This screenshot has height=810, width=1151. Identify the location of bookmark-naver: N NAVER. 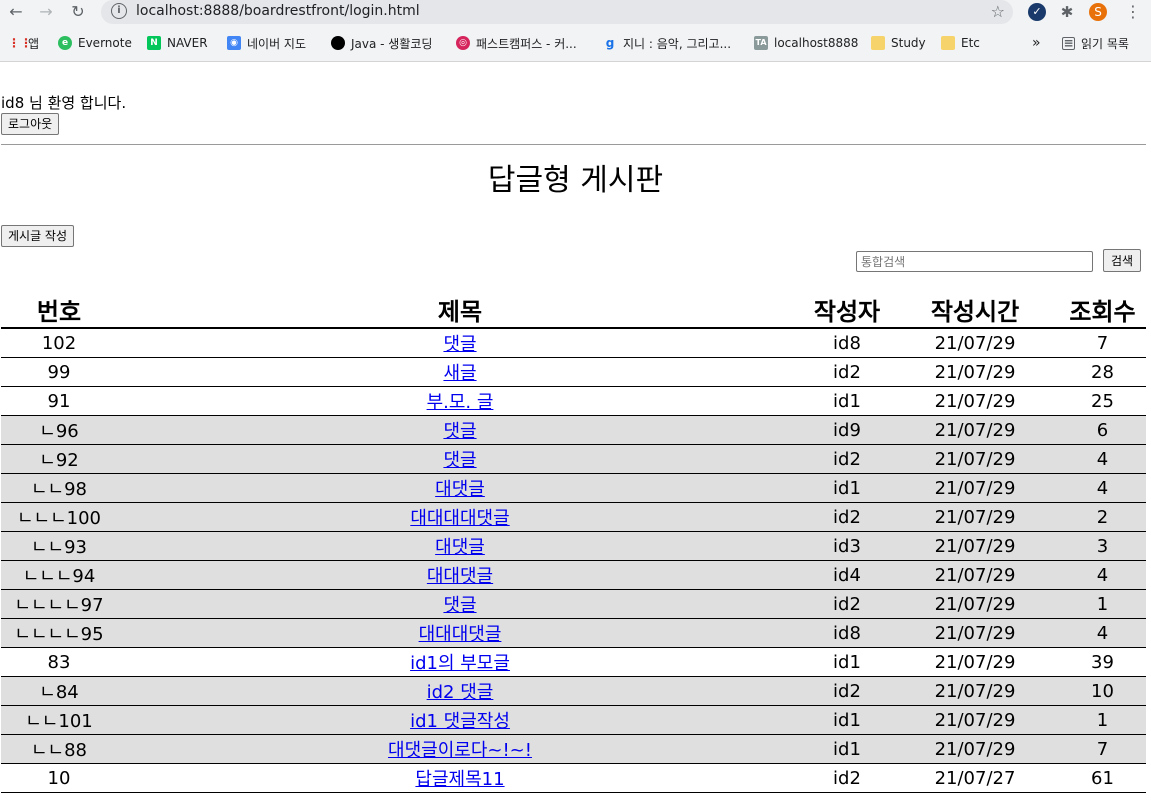
(177, 43).